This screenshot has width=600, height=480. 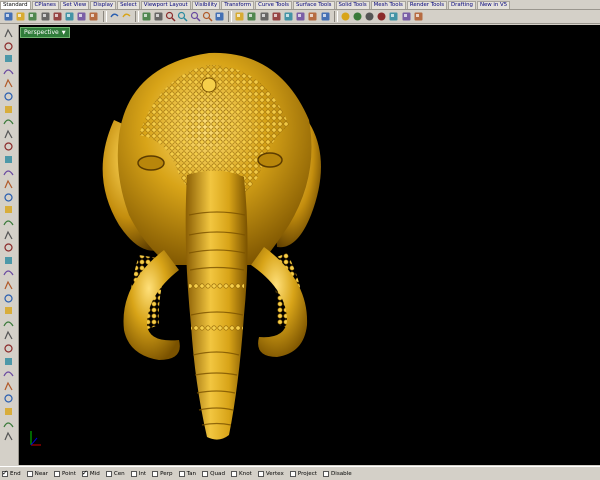 What do you see at coordinates (93, 16) in the screenshot?
I see `paste-icon` at bounding box center [93, 16].